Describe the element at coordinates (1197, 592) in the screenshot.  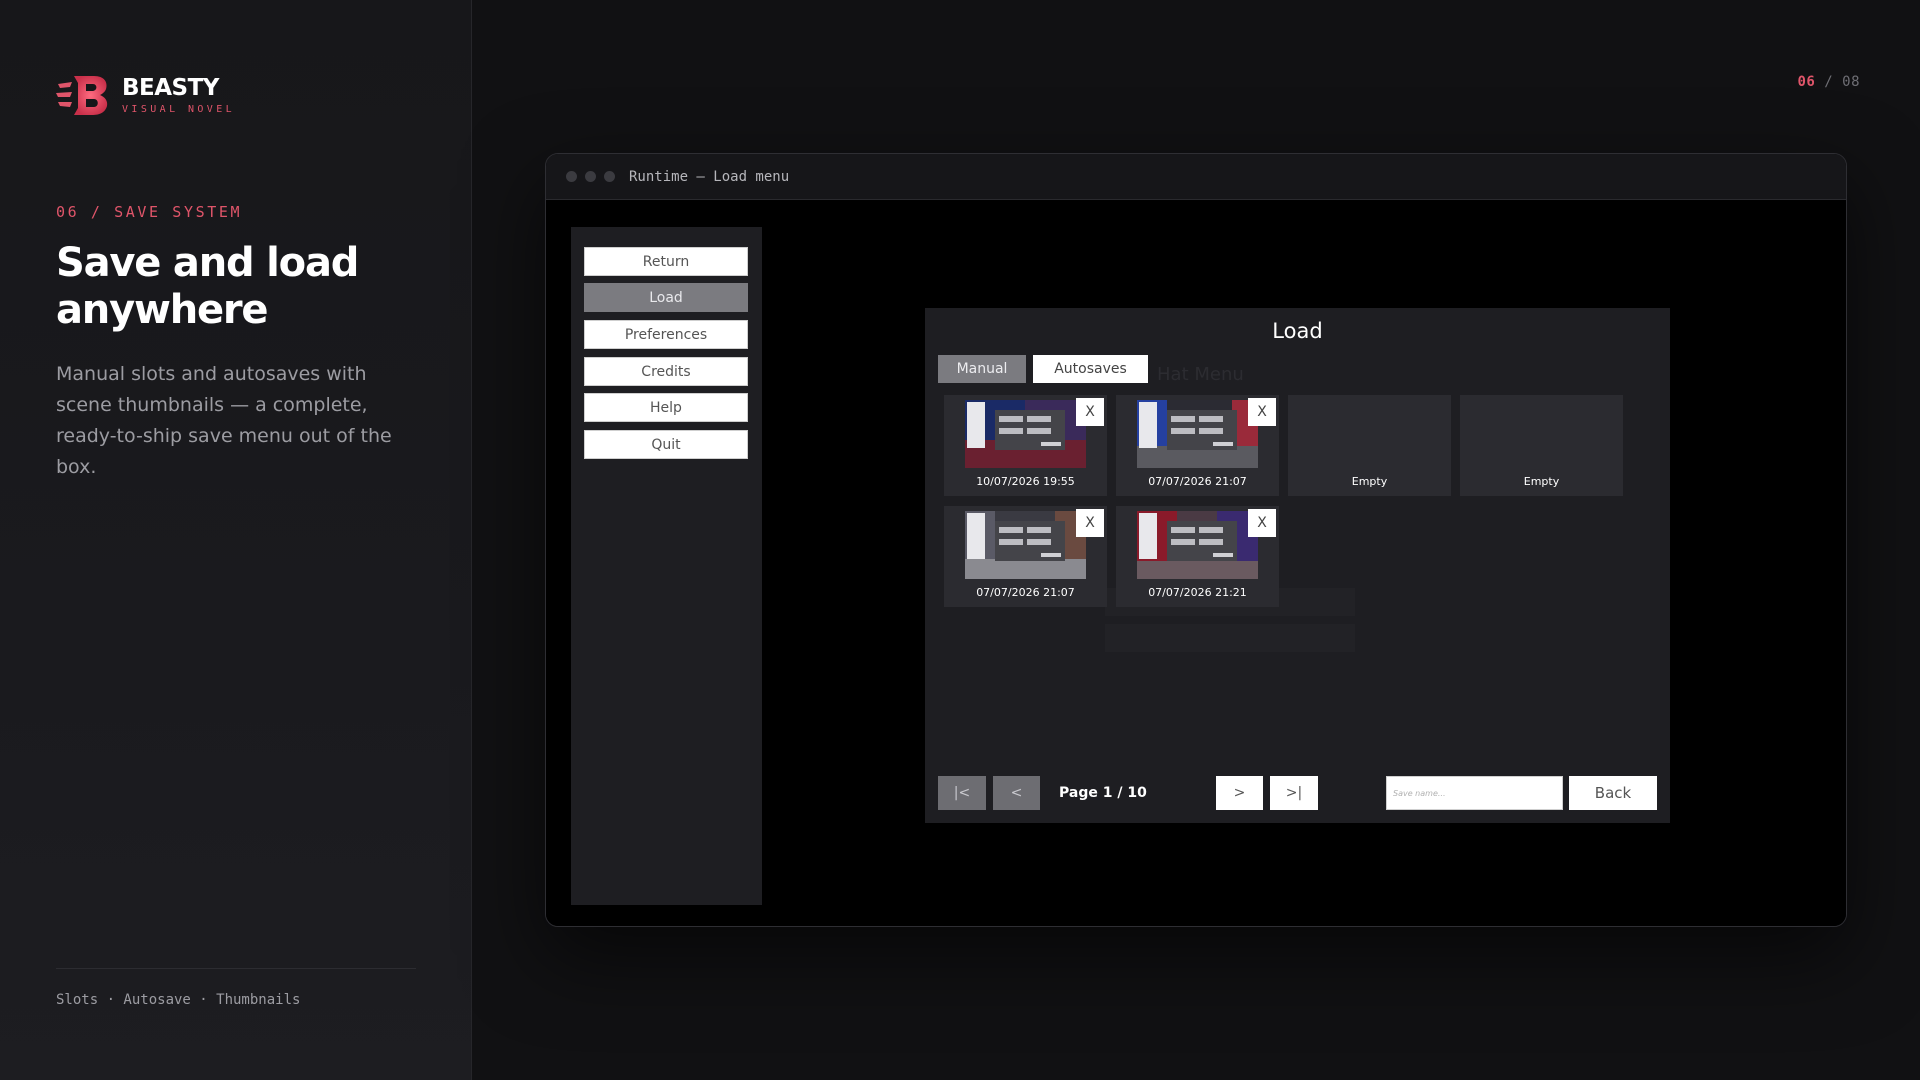
I see `slot-label: 07/07/2026 21:21` at that location.